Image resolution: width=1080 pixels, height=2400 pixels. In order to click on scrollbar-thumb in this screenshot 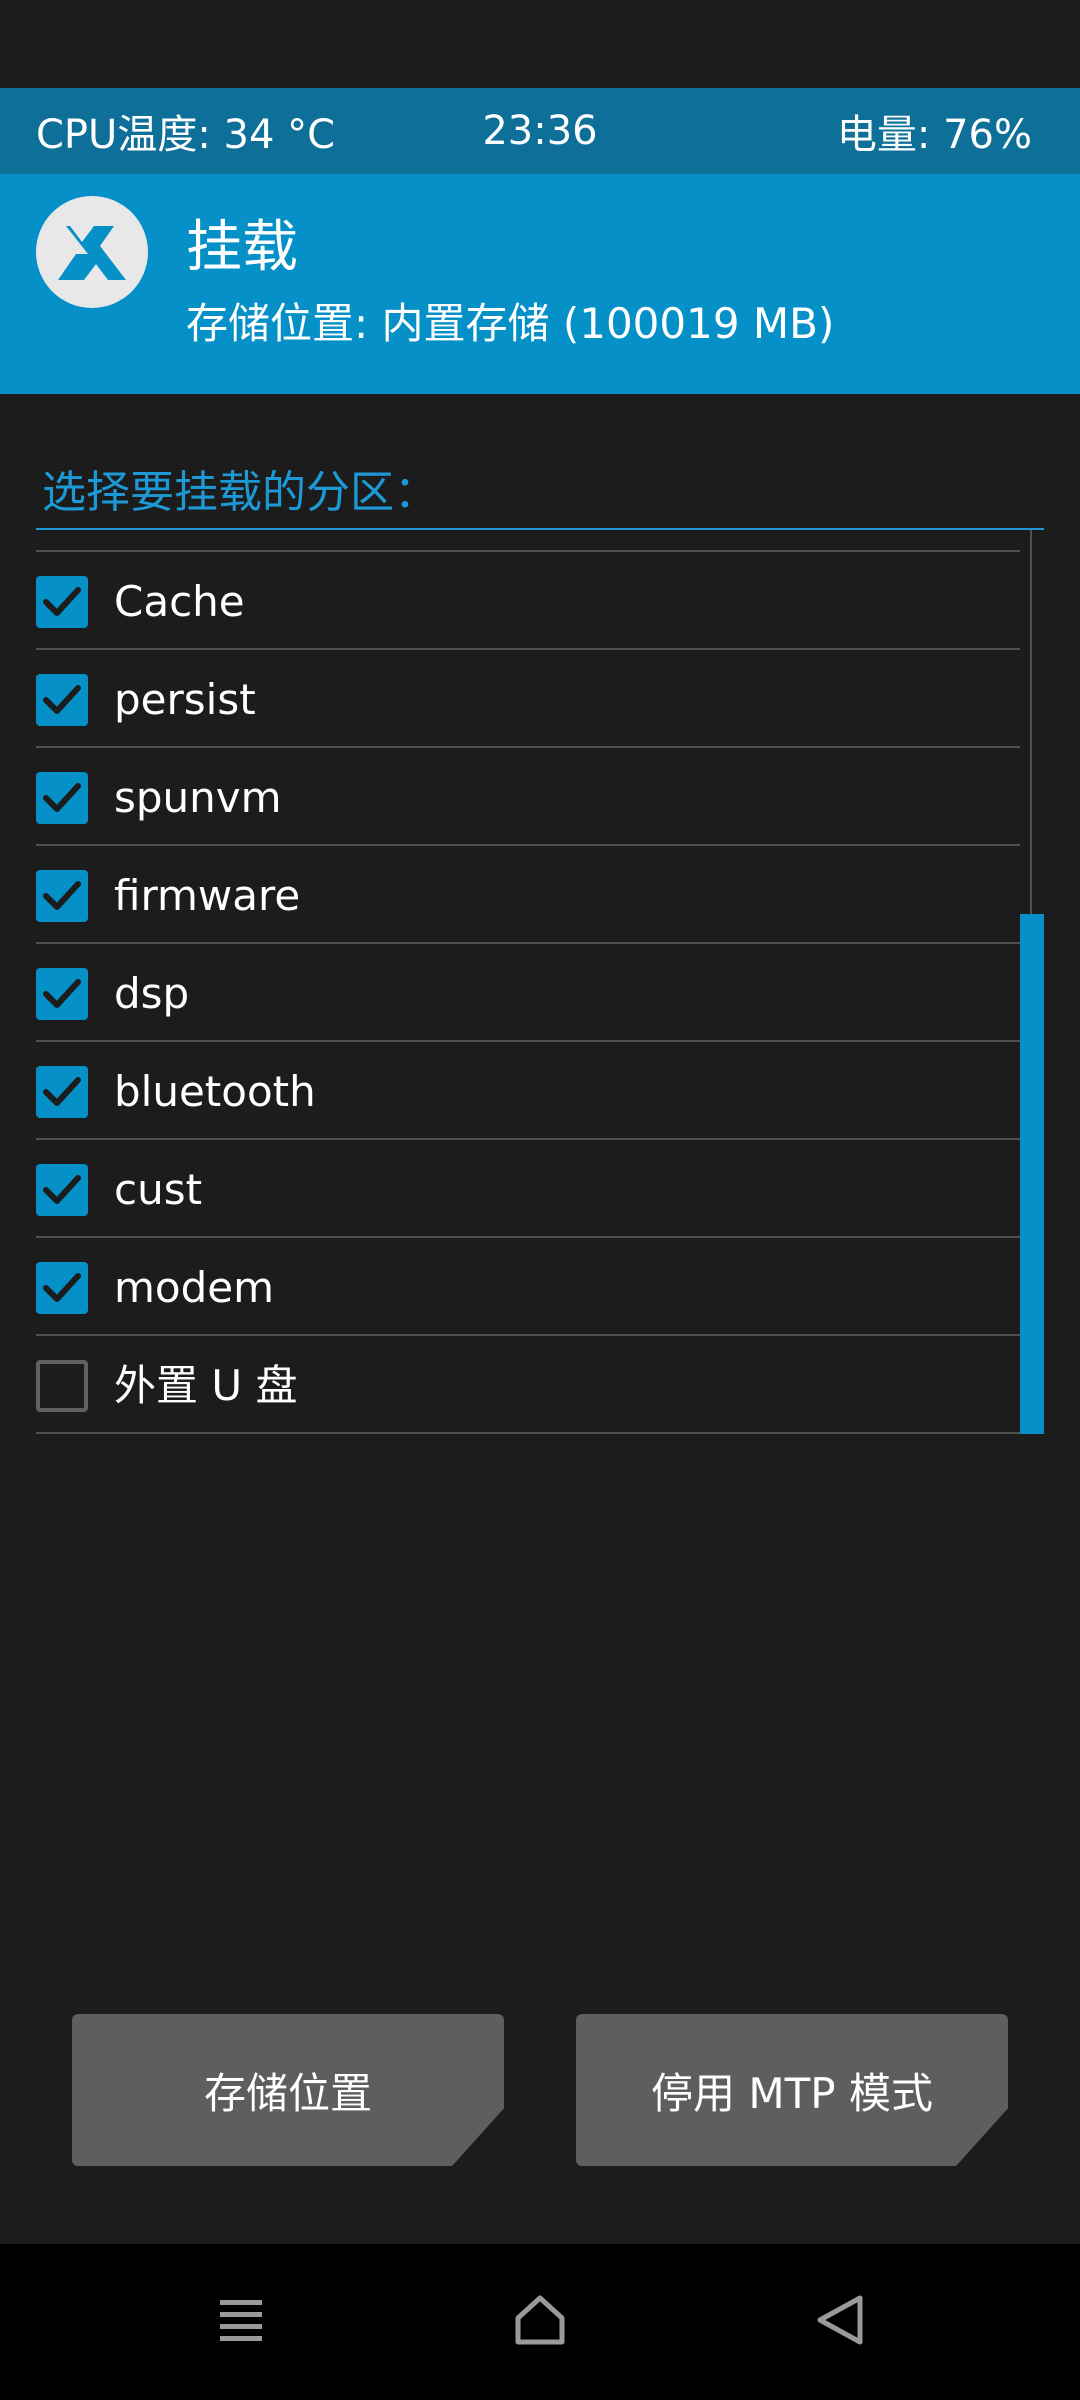, I will do `click(1032, 1174)`.